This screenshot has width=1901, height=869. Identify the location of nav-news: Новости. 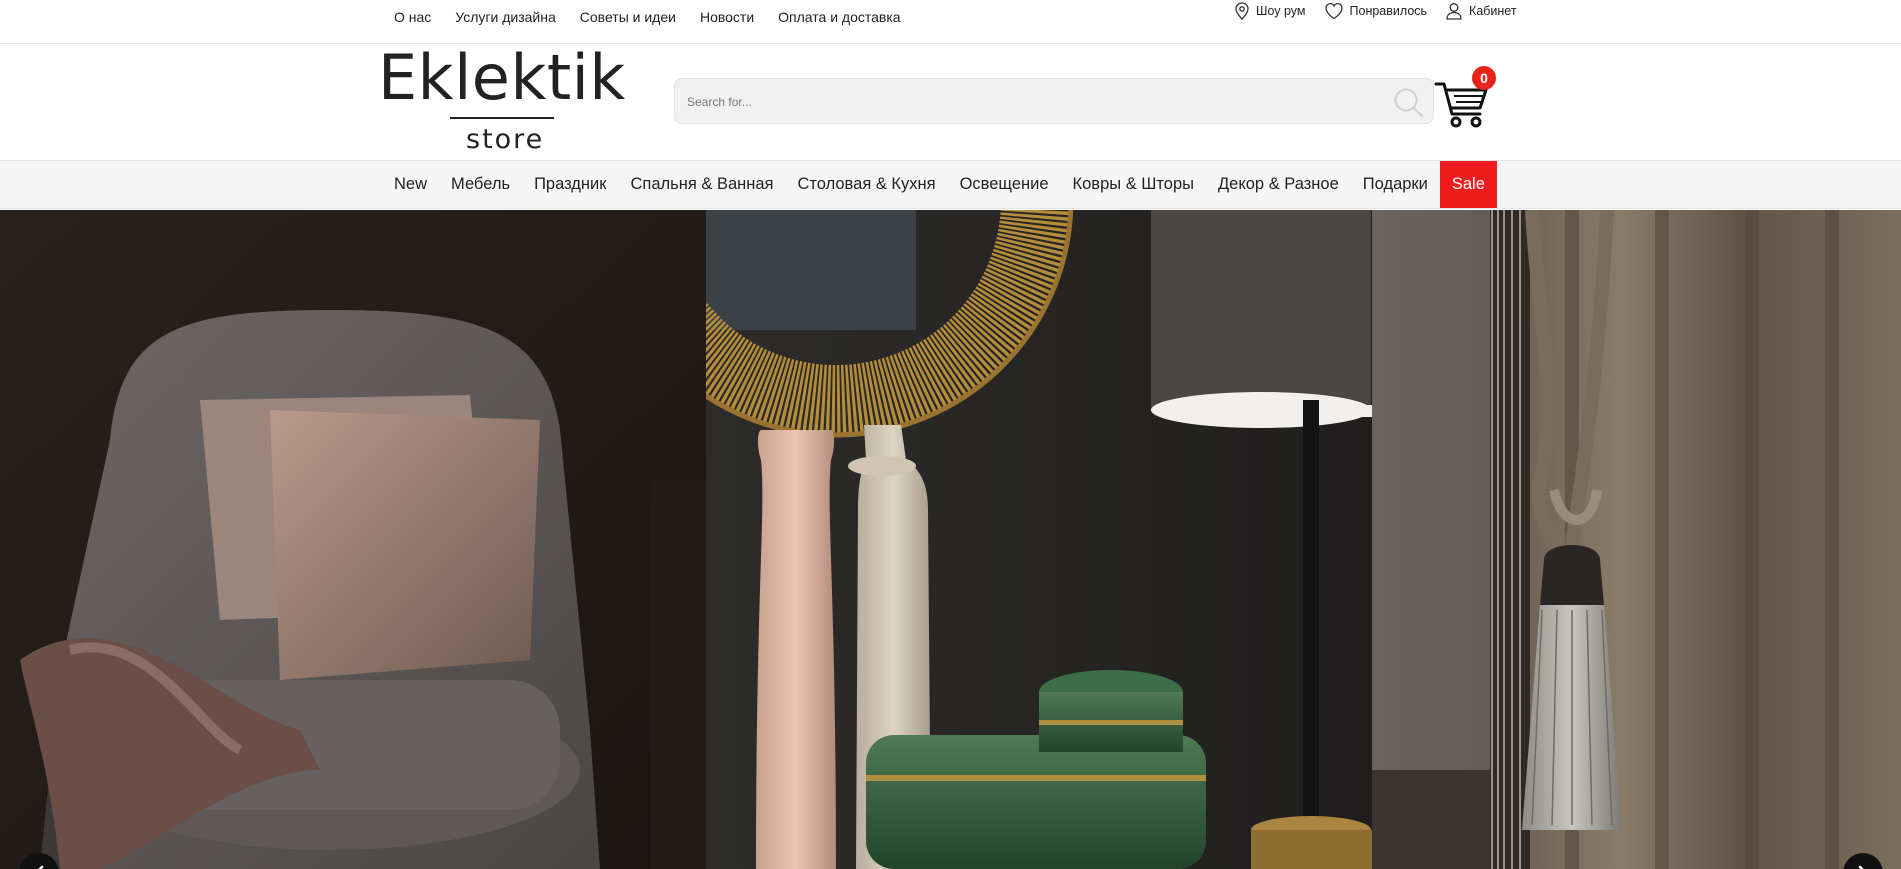
(727, 17).